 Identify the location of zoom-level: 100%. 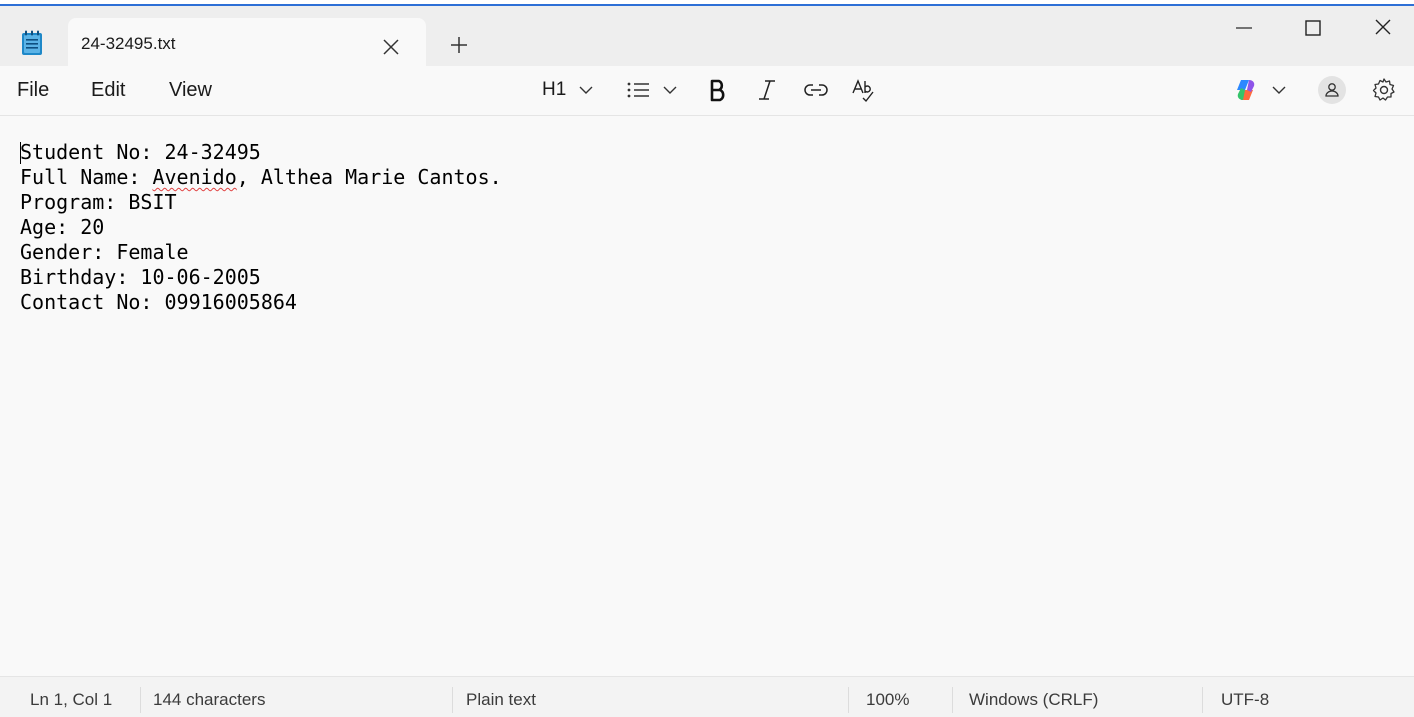
(887, 700).